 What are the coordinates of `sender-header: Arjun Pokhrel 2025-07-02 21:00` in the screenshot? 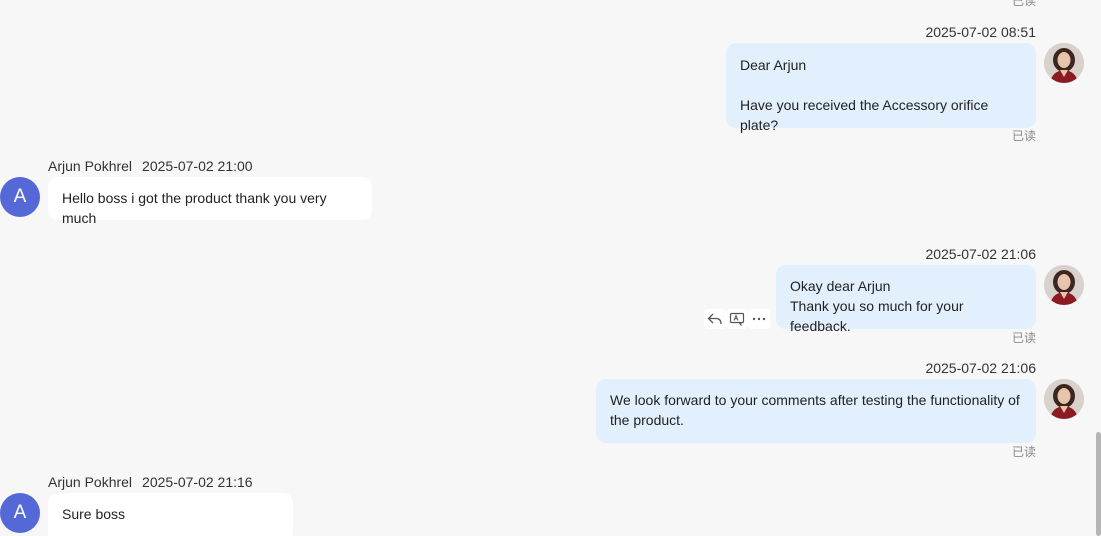 It's located at (150, 166).